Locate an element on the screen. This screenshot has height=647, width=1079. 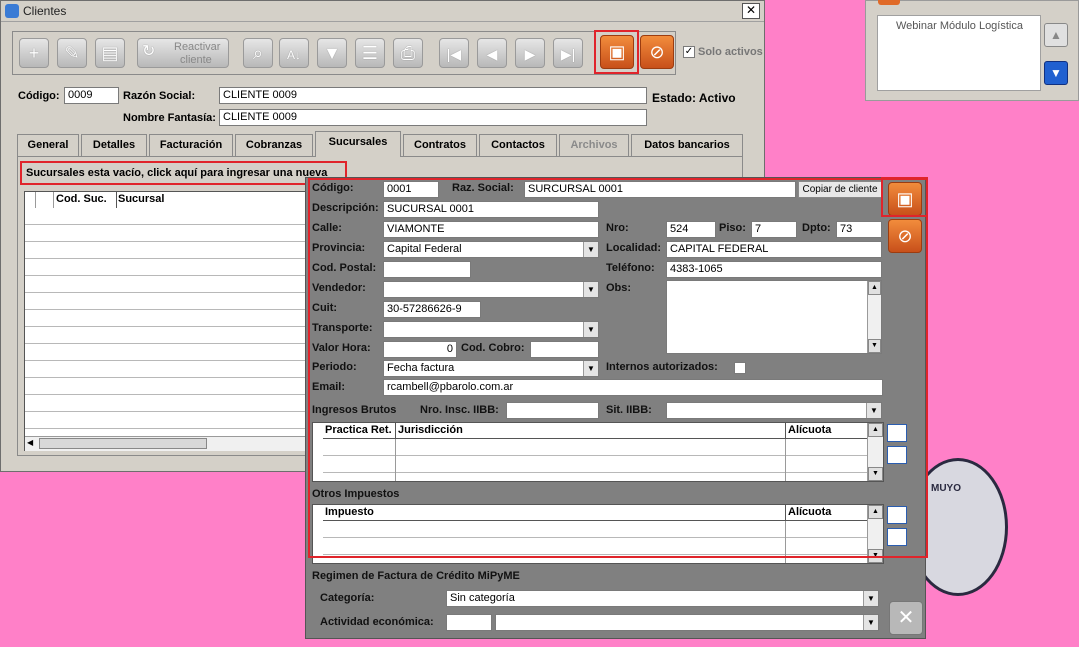
razon-social-label: Razón Social: is located at coordinates (159, 96).